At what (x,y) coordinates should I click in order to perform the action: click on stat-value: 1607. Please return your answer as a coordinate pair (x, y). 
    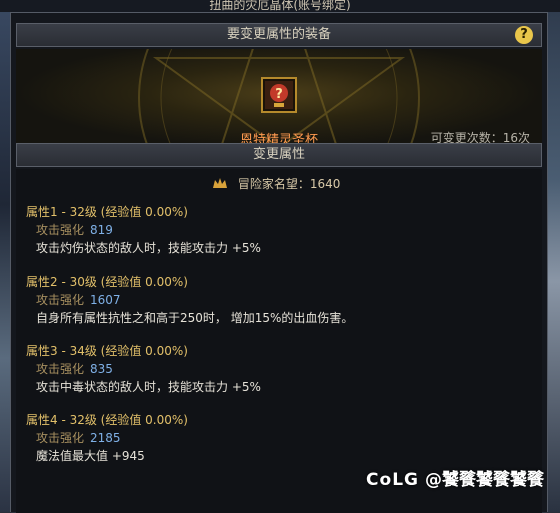
    Looking at the image, I should click on (105, 300).